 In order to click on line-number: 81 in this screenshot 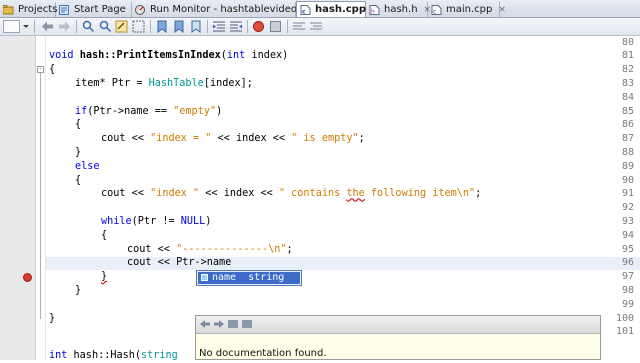, I will do `click(627, 56)`.